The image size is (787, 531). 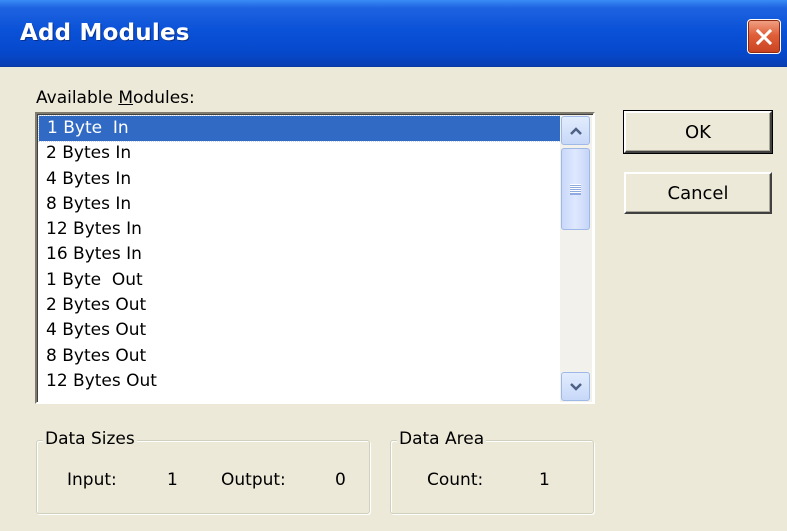 What do you see at coordinates (299, 179) in the screenshot?
I see `list-item: 4 Bytes In` at bounding box center [299, 179].